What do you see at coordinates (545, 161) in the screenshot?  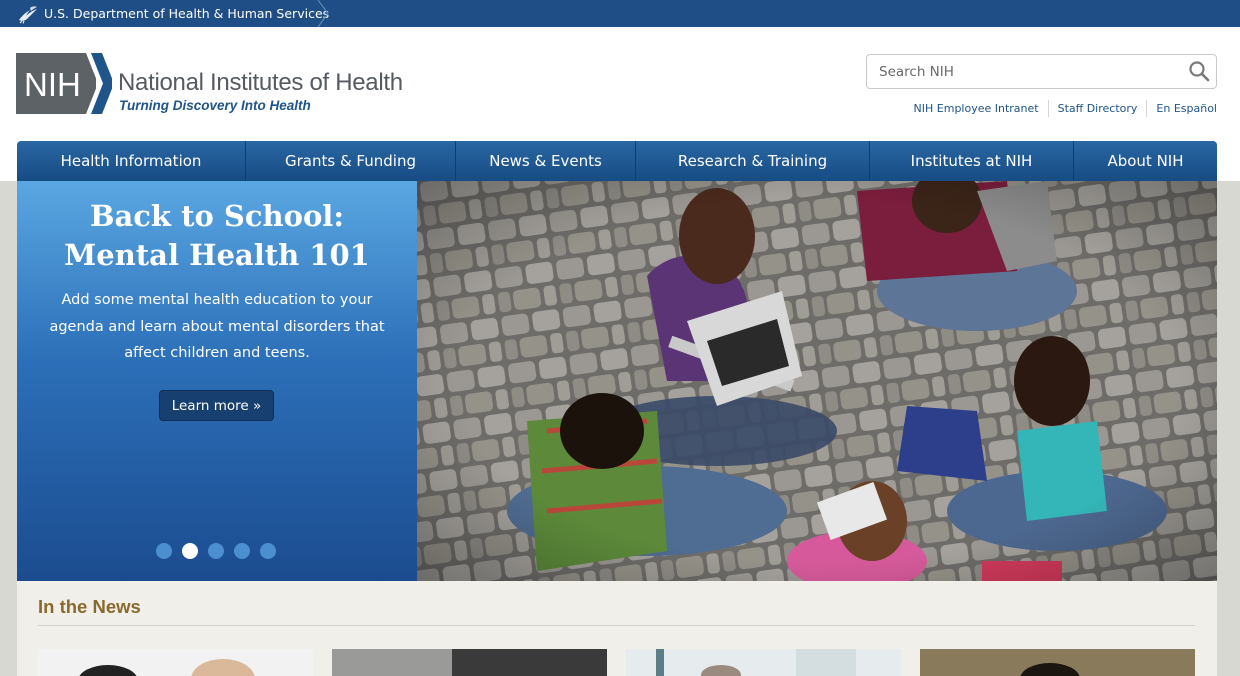 I see `nav-news-events: News & Events` at bounding box center [545, 161].